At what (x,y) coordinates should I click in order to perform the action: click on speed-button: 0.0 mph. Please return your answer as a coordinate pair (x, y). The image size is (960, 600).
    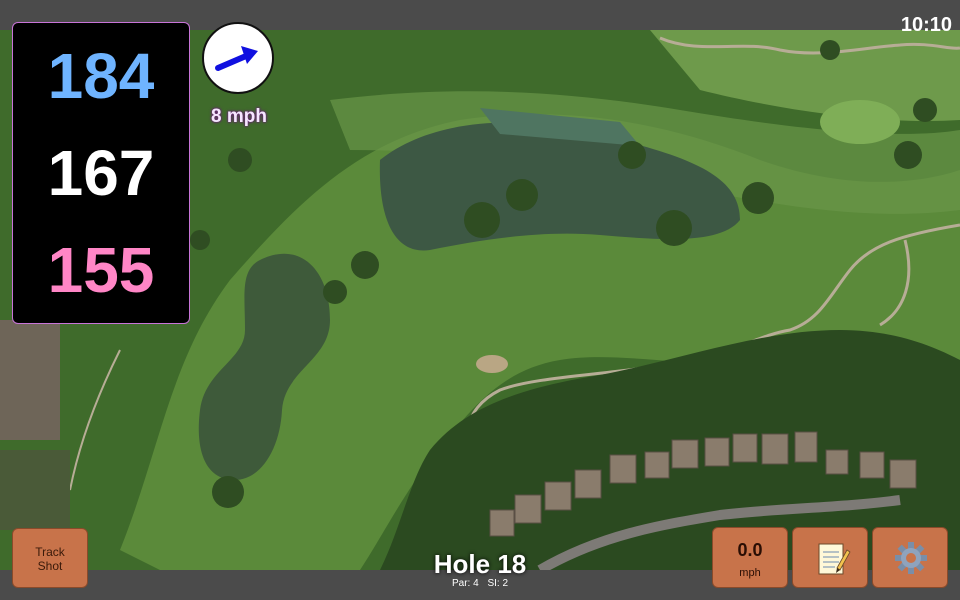
    Looking at the image, I should click on (750, 557).